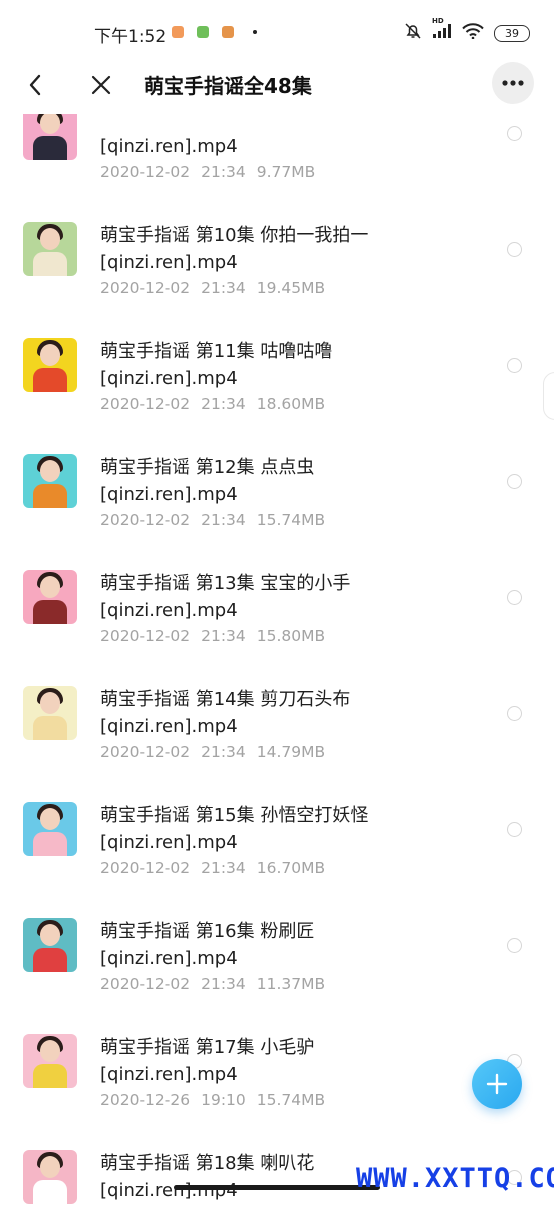 This screenshot has height=1232, width=554. I want to click on watermark: WWW.XXTTQ.COM, so click(455, 1178).